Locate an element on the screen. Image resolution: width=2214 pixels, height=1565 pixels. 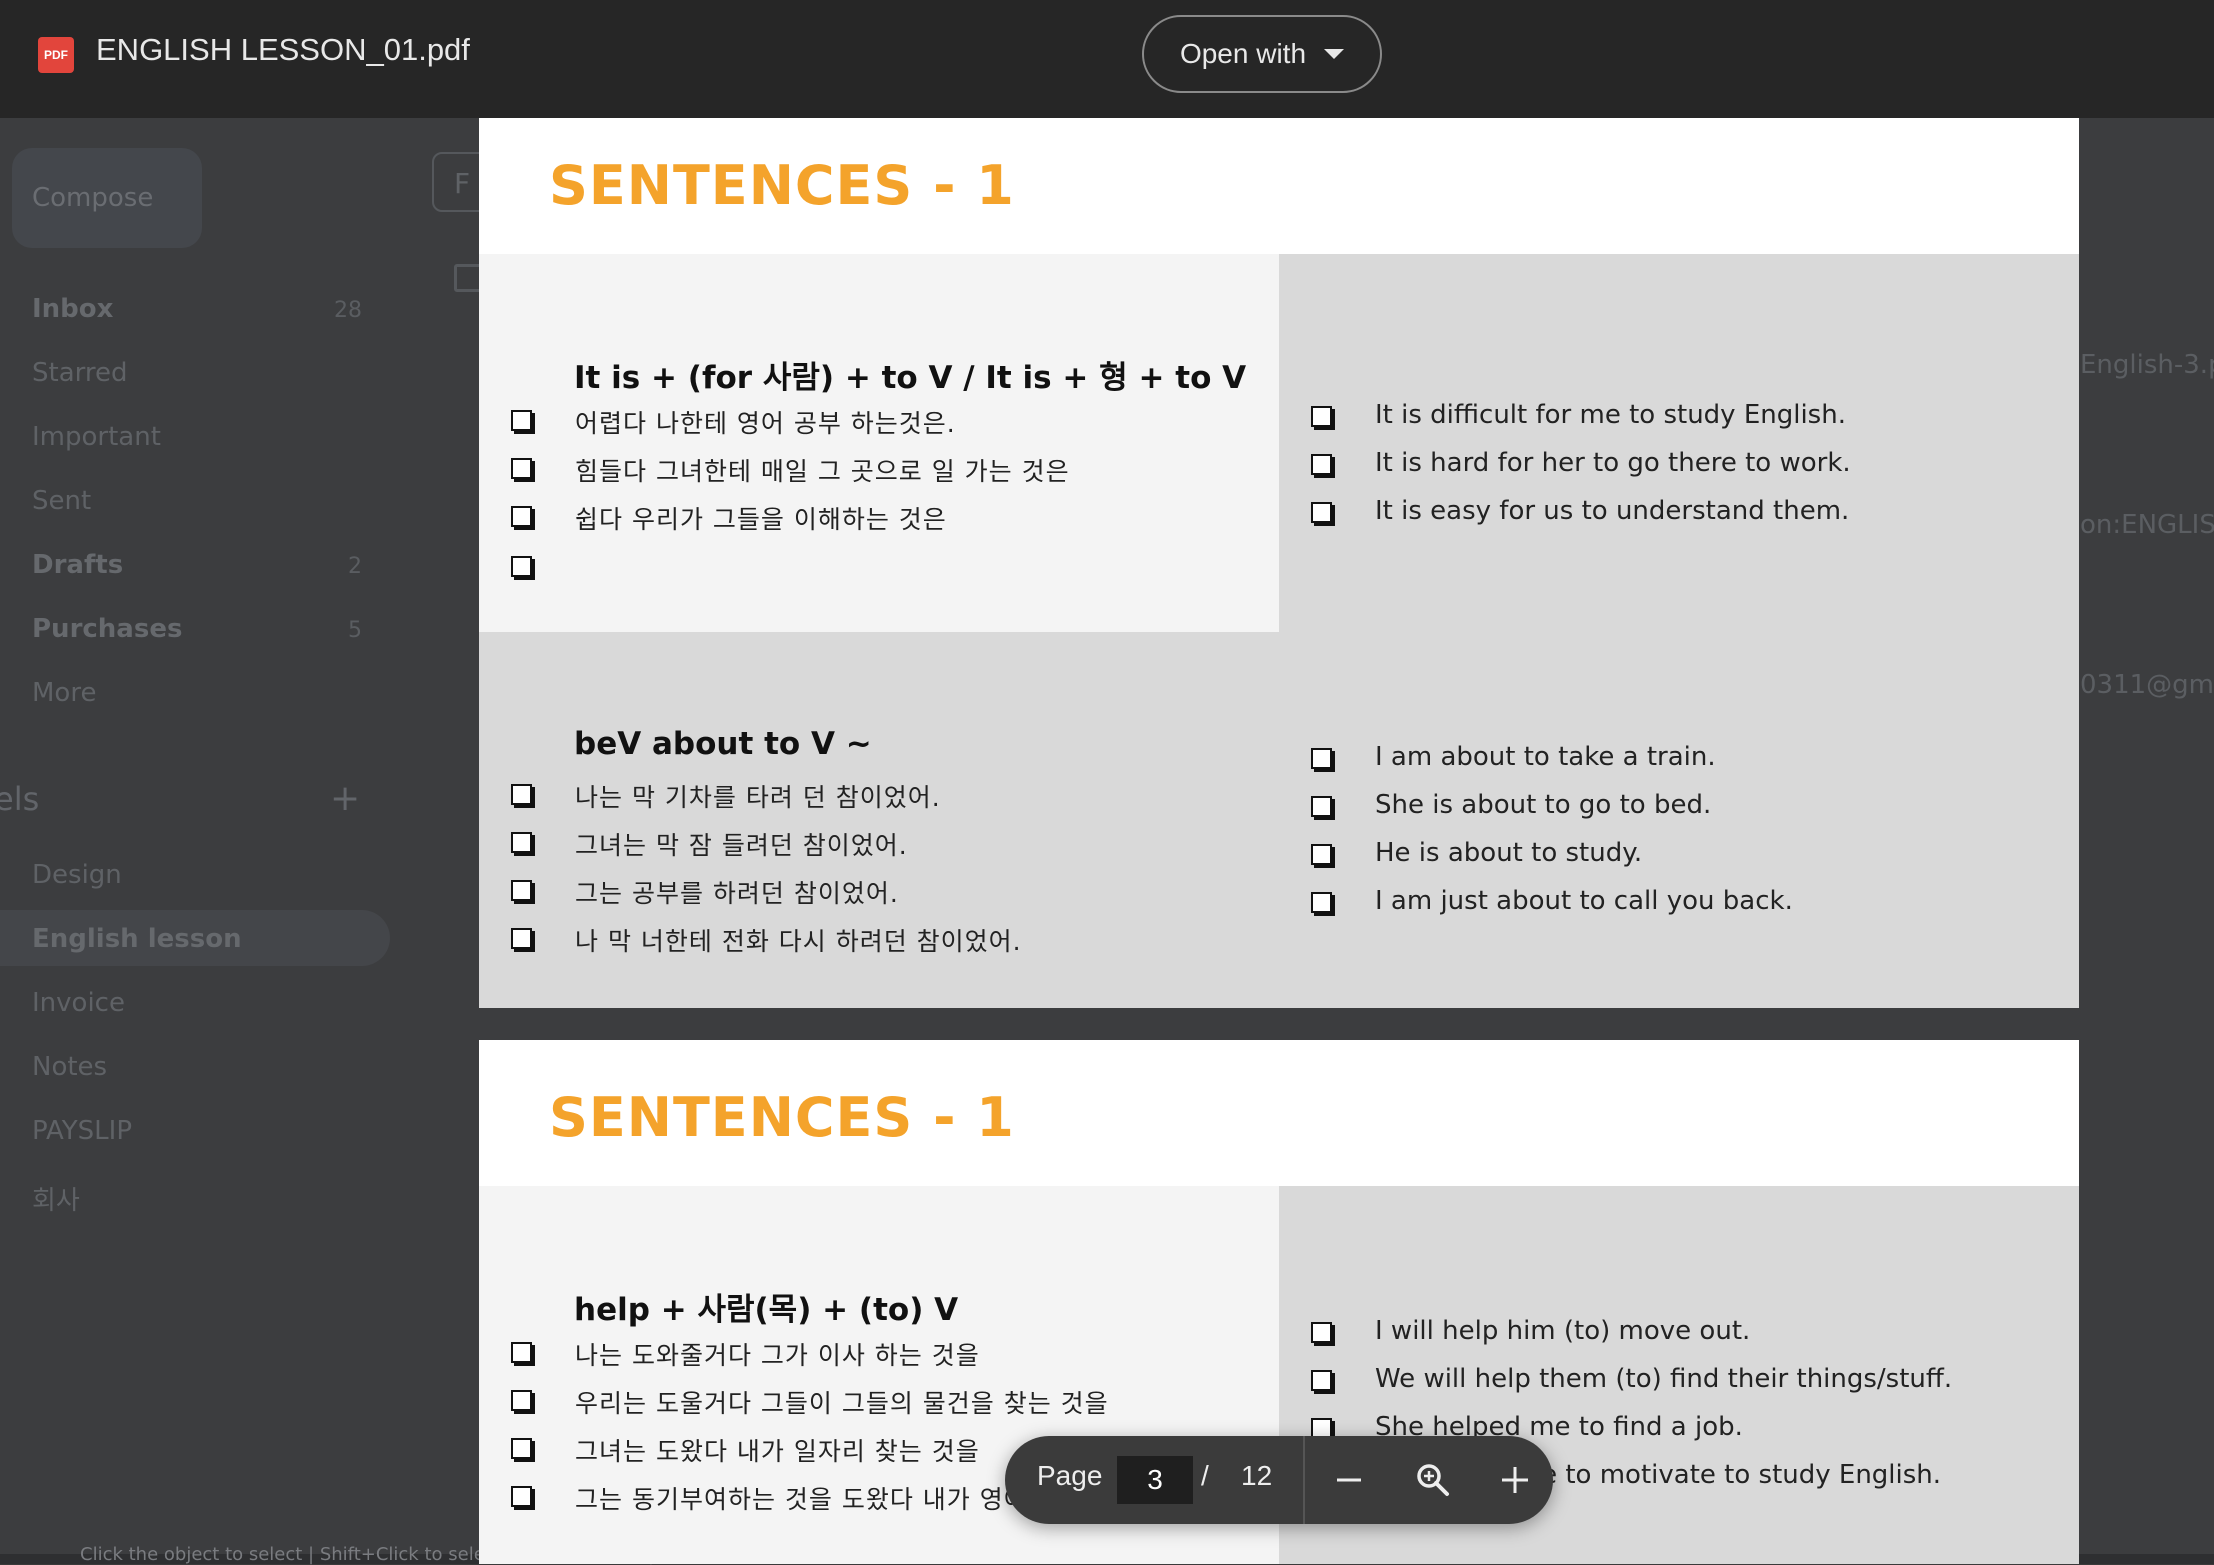
zoom-in-button is located at coordinates (1515, 1480).